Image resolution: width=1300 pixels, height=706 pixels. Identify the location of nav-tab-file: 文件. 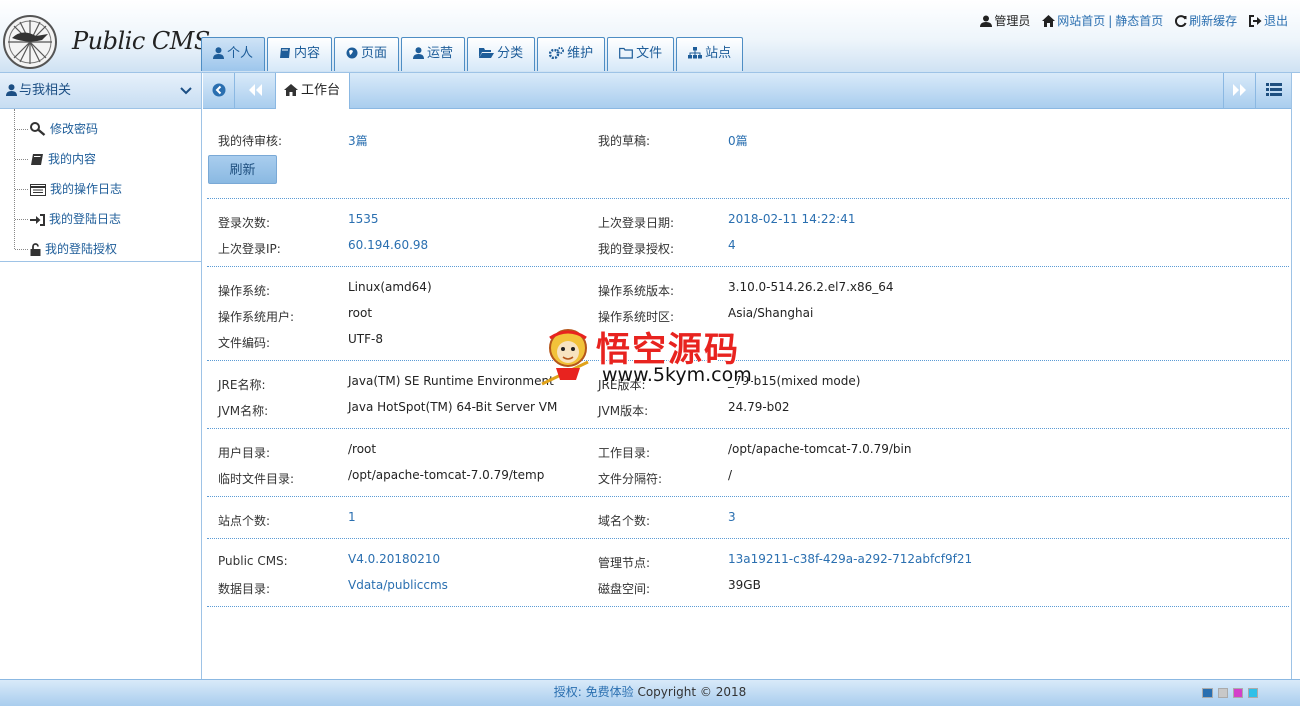
(641, 54).